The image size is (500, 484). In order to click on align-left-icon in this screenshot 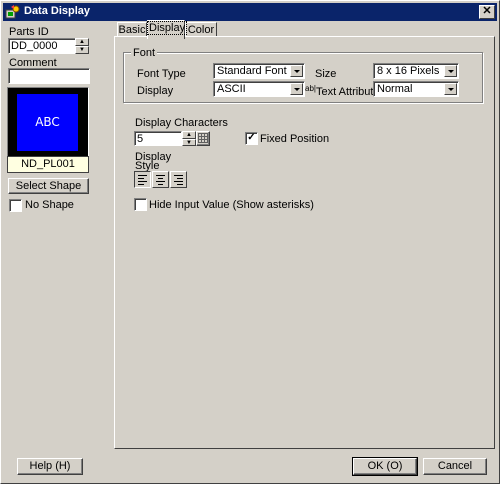, I will do `click(142, 180)`.